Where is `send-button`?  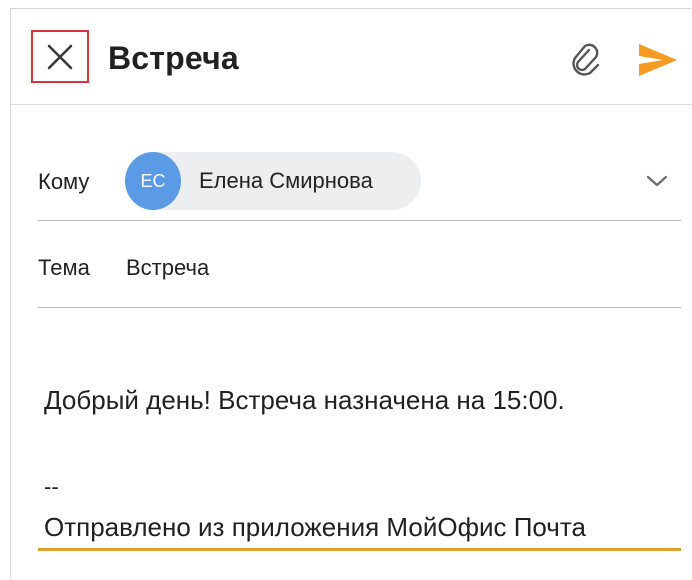 send-button is located at coordinates (658, 60).